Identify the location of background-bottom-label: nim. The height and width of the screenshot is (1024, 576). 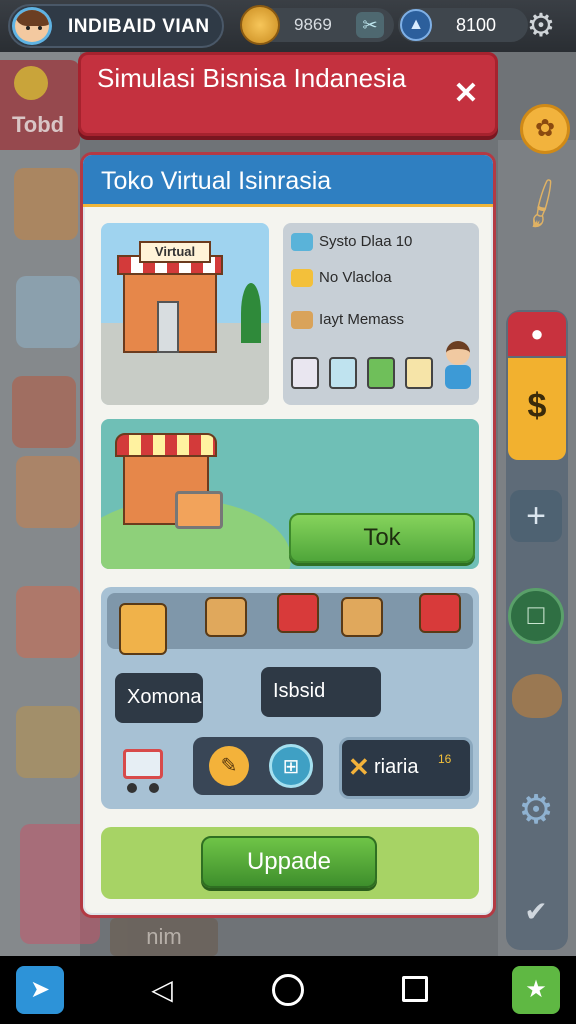
(164, 937).